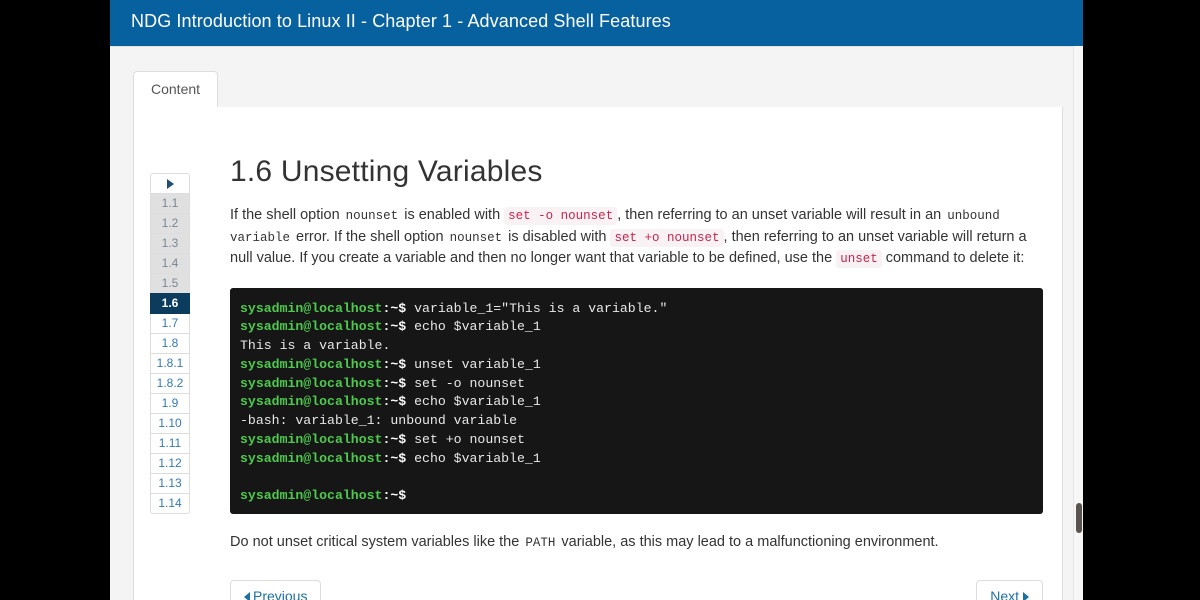 The image size is (1200, 600). What do you see at coordinates (170, 483) in the screenshot?
I see `sidebar-item-1-13: 1.13` at bounding box center [170, 483].